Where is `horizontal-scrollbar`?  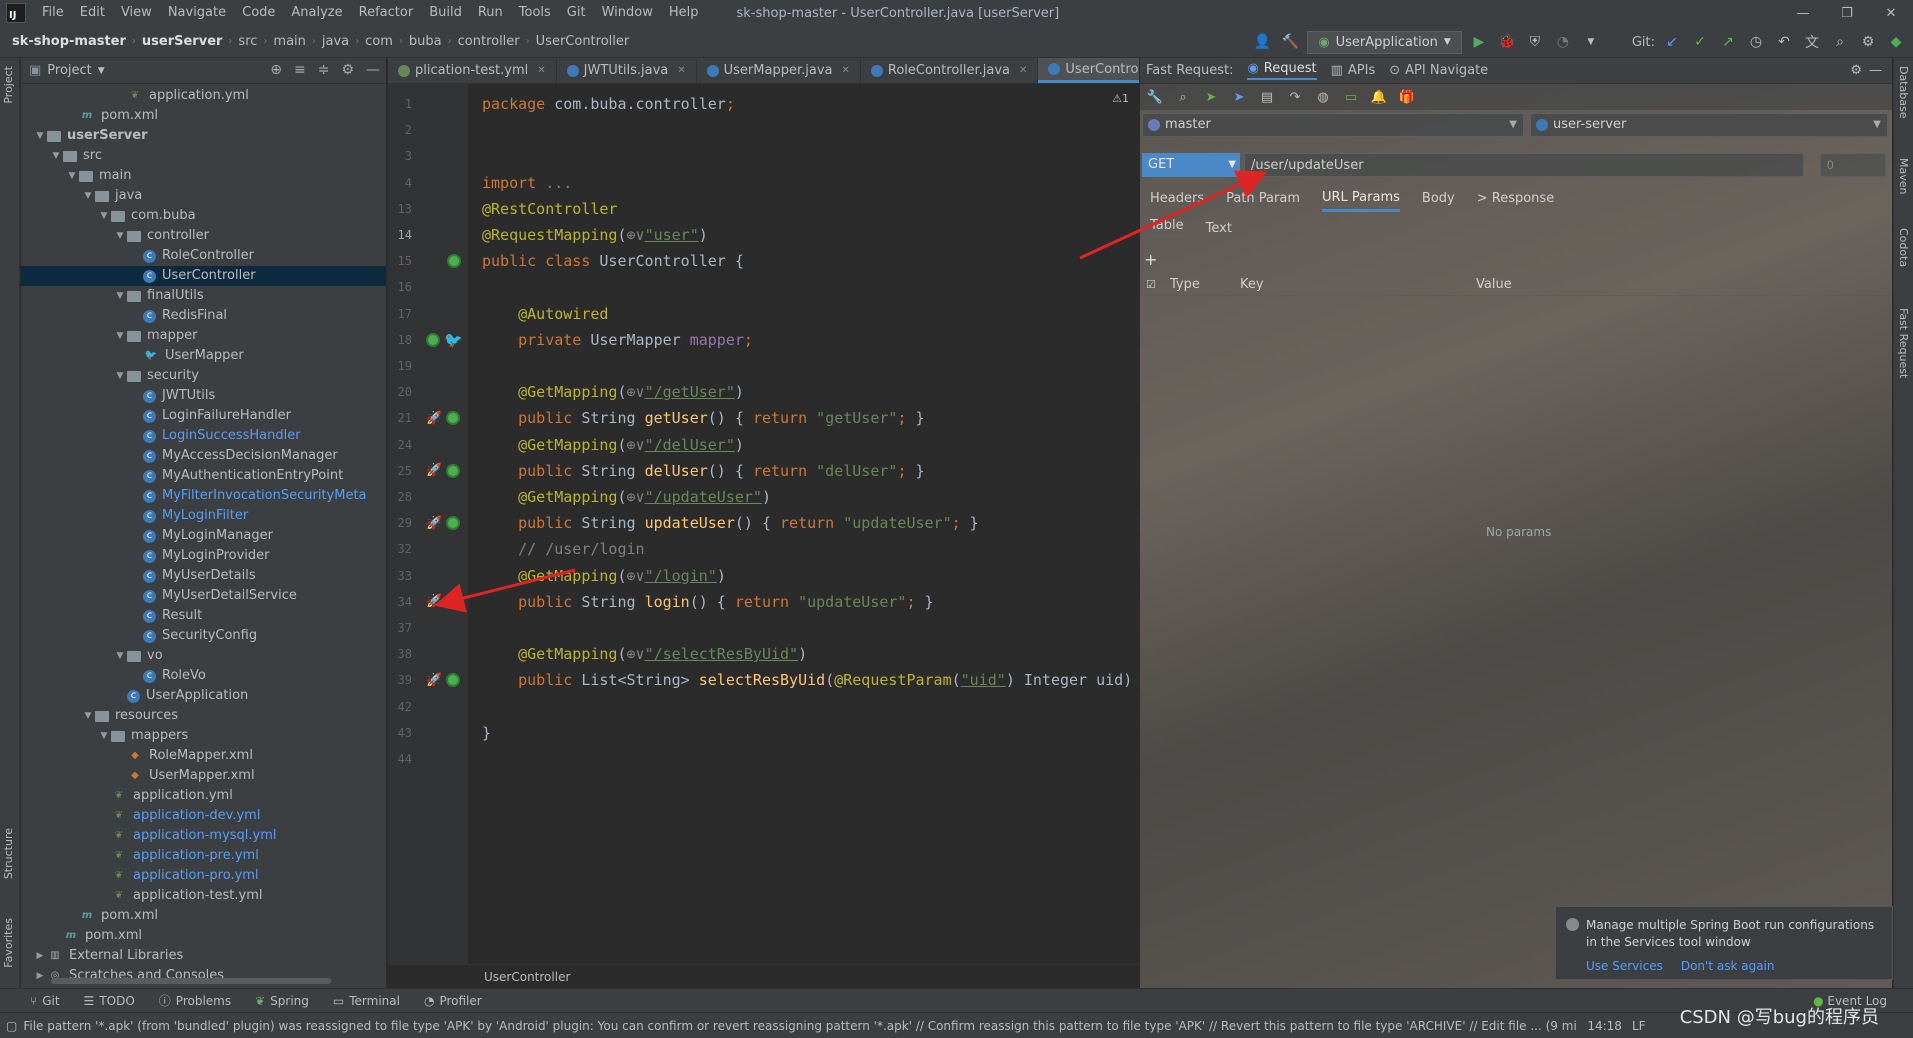
horizontal-scrollbar is located at coordinates (191, 981).